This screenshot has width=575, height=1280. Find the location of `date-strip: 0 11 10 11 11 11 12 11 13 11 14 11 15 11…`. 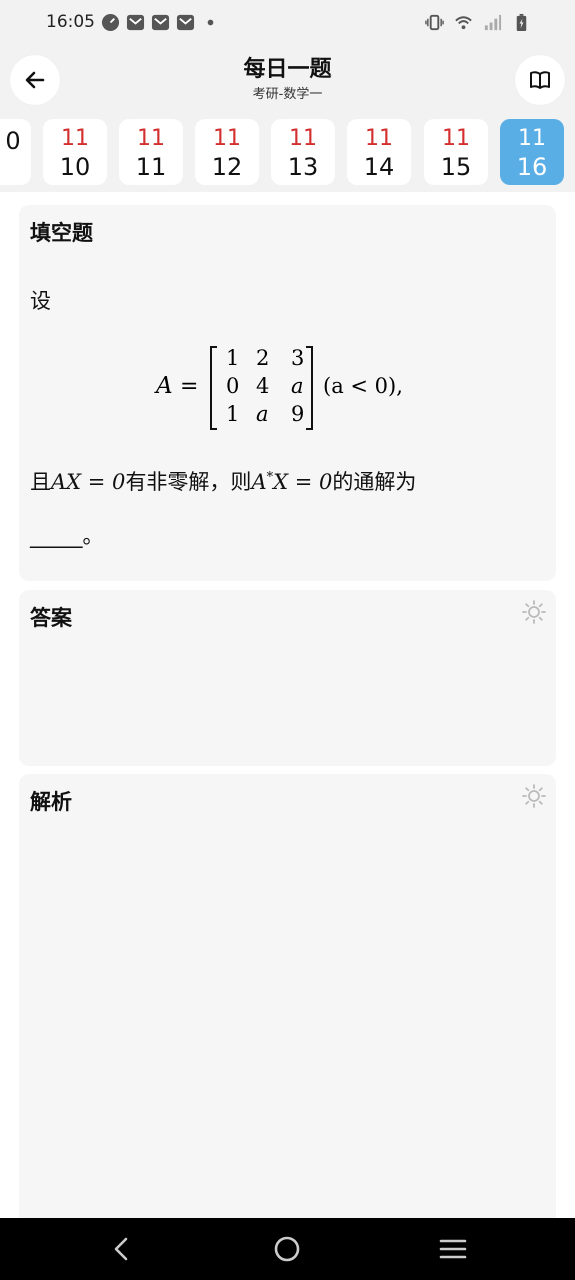

date-strip: 0 11 10 11 11 11 12 11 13 11 14 11 15 11… is located at coordinates (287, 153).